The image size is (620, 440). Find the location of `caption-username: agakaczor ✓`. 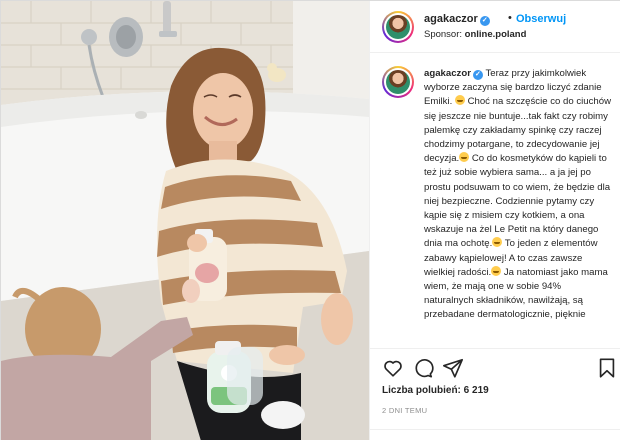

caption-username: agakaczor ✓ is located at coordinates (453, 74).